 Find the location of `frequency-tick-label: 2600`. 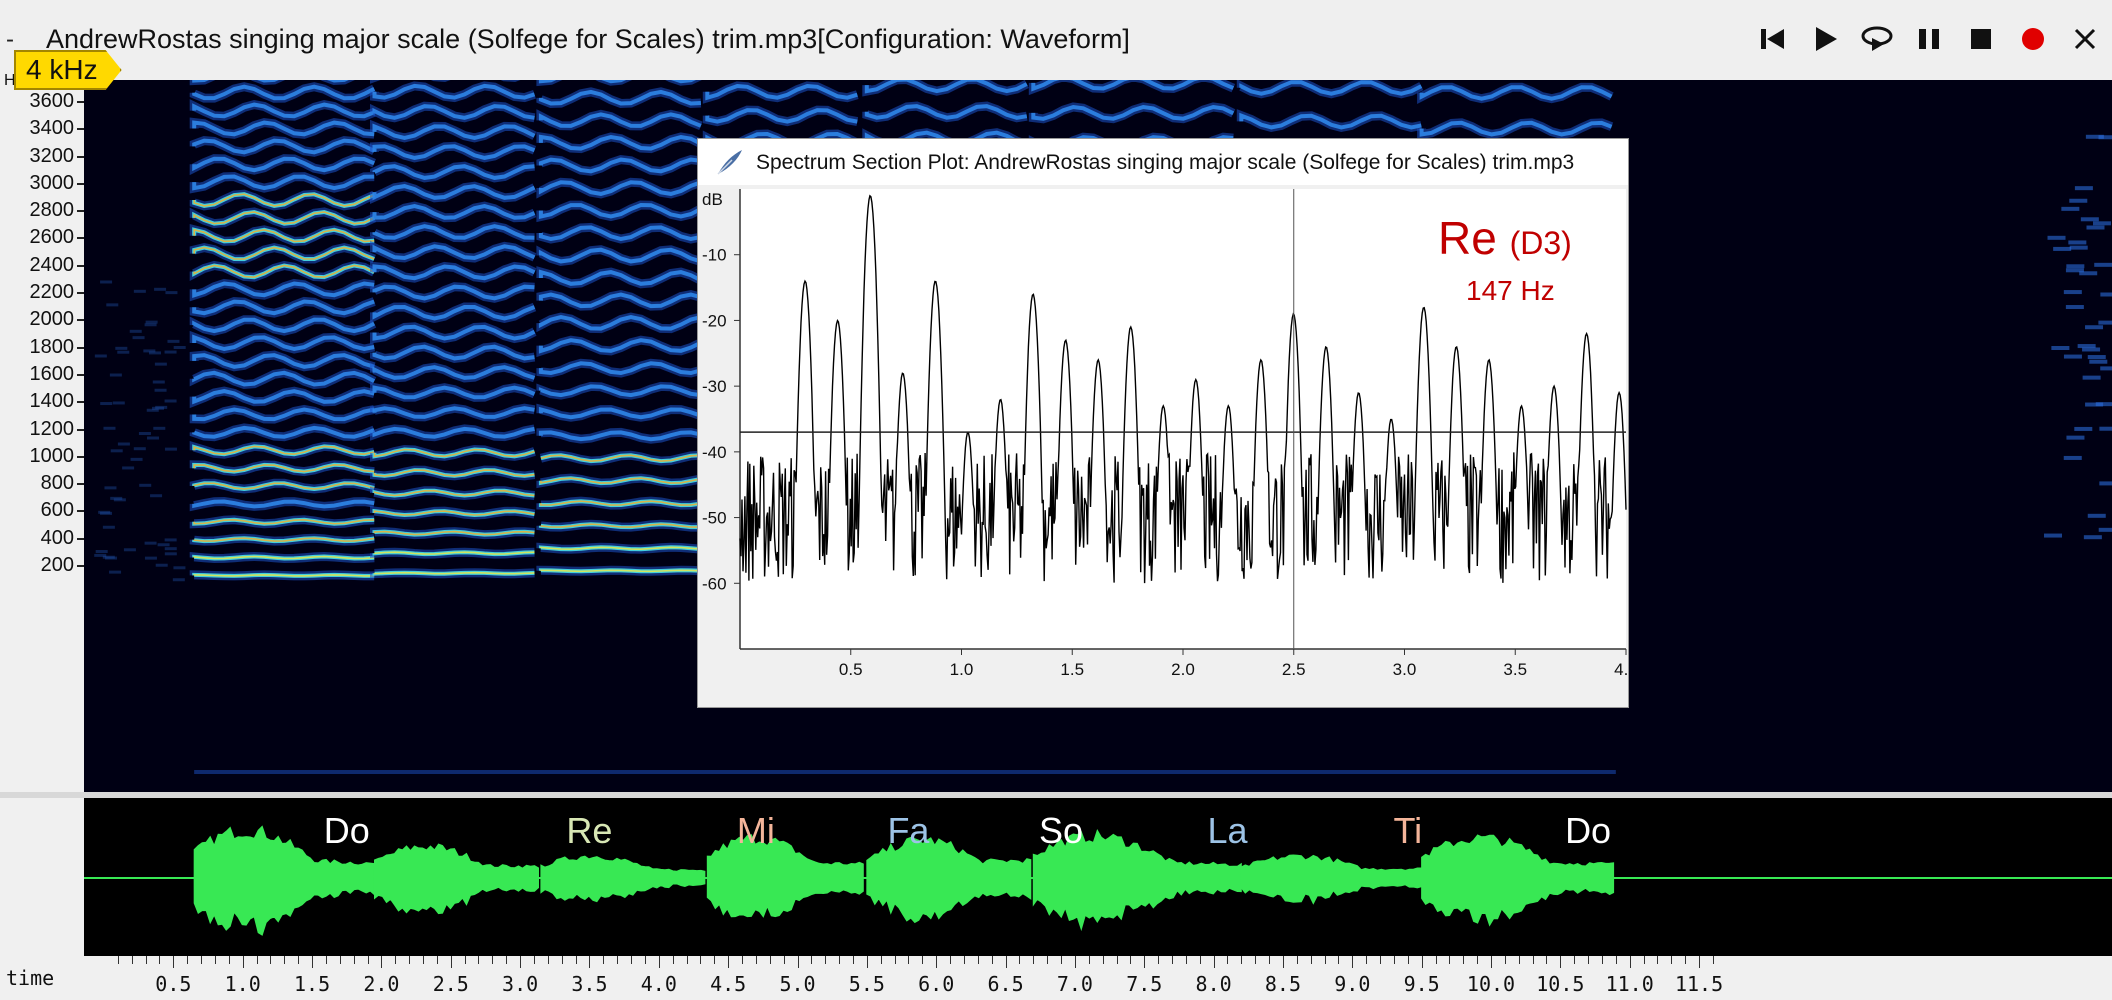

frequency-tick-label: 2600 is located at coordinates (52, 237).